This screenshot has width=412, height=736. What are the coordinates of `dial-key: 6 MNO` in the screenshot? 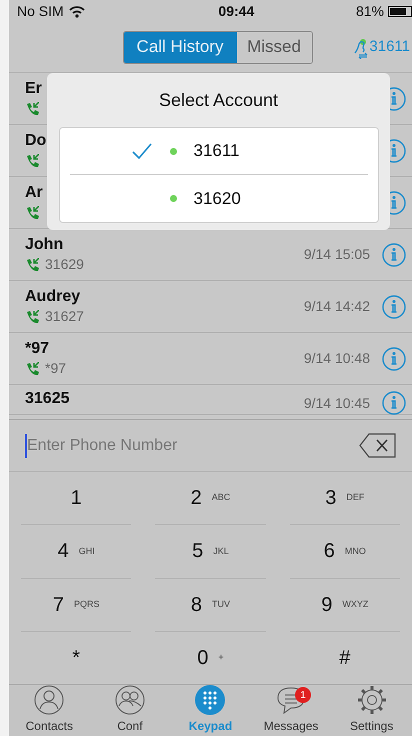 It's located at (345, 551).